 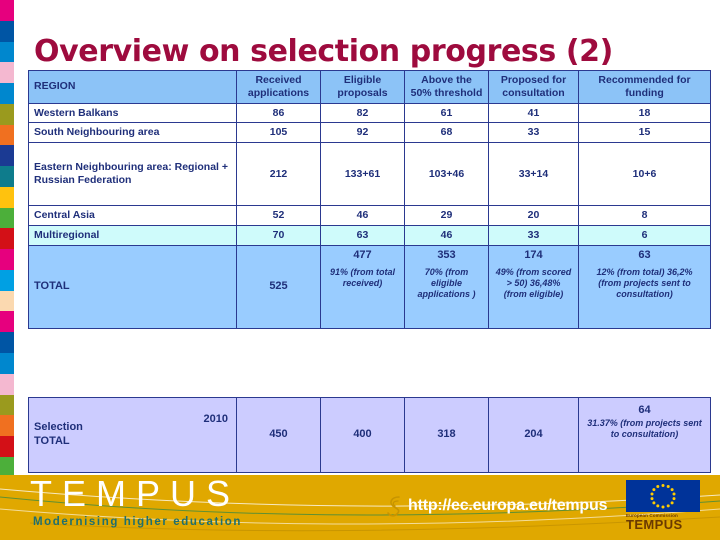 I want to click on cell-selection-eligible: 400, so click(x=362, y=435).